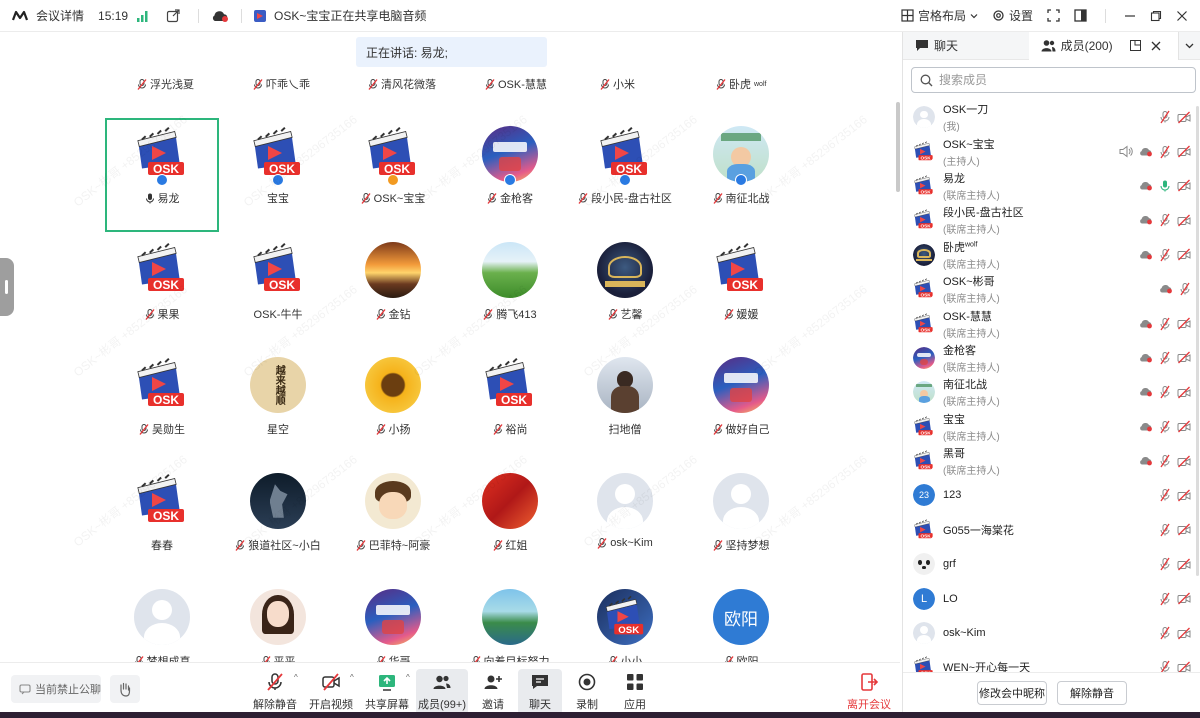  What do you see at coordinates (510, 522) in the screenshot?
I see `participant-tile: 红姐` at bounding box center [510, 522].